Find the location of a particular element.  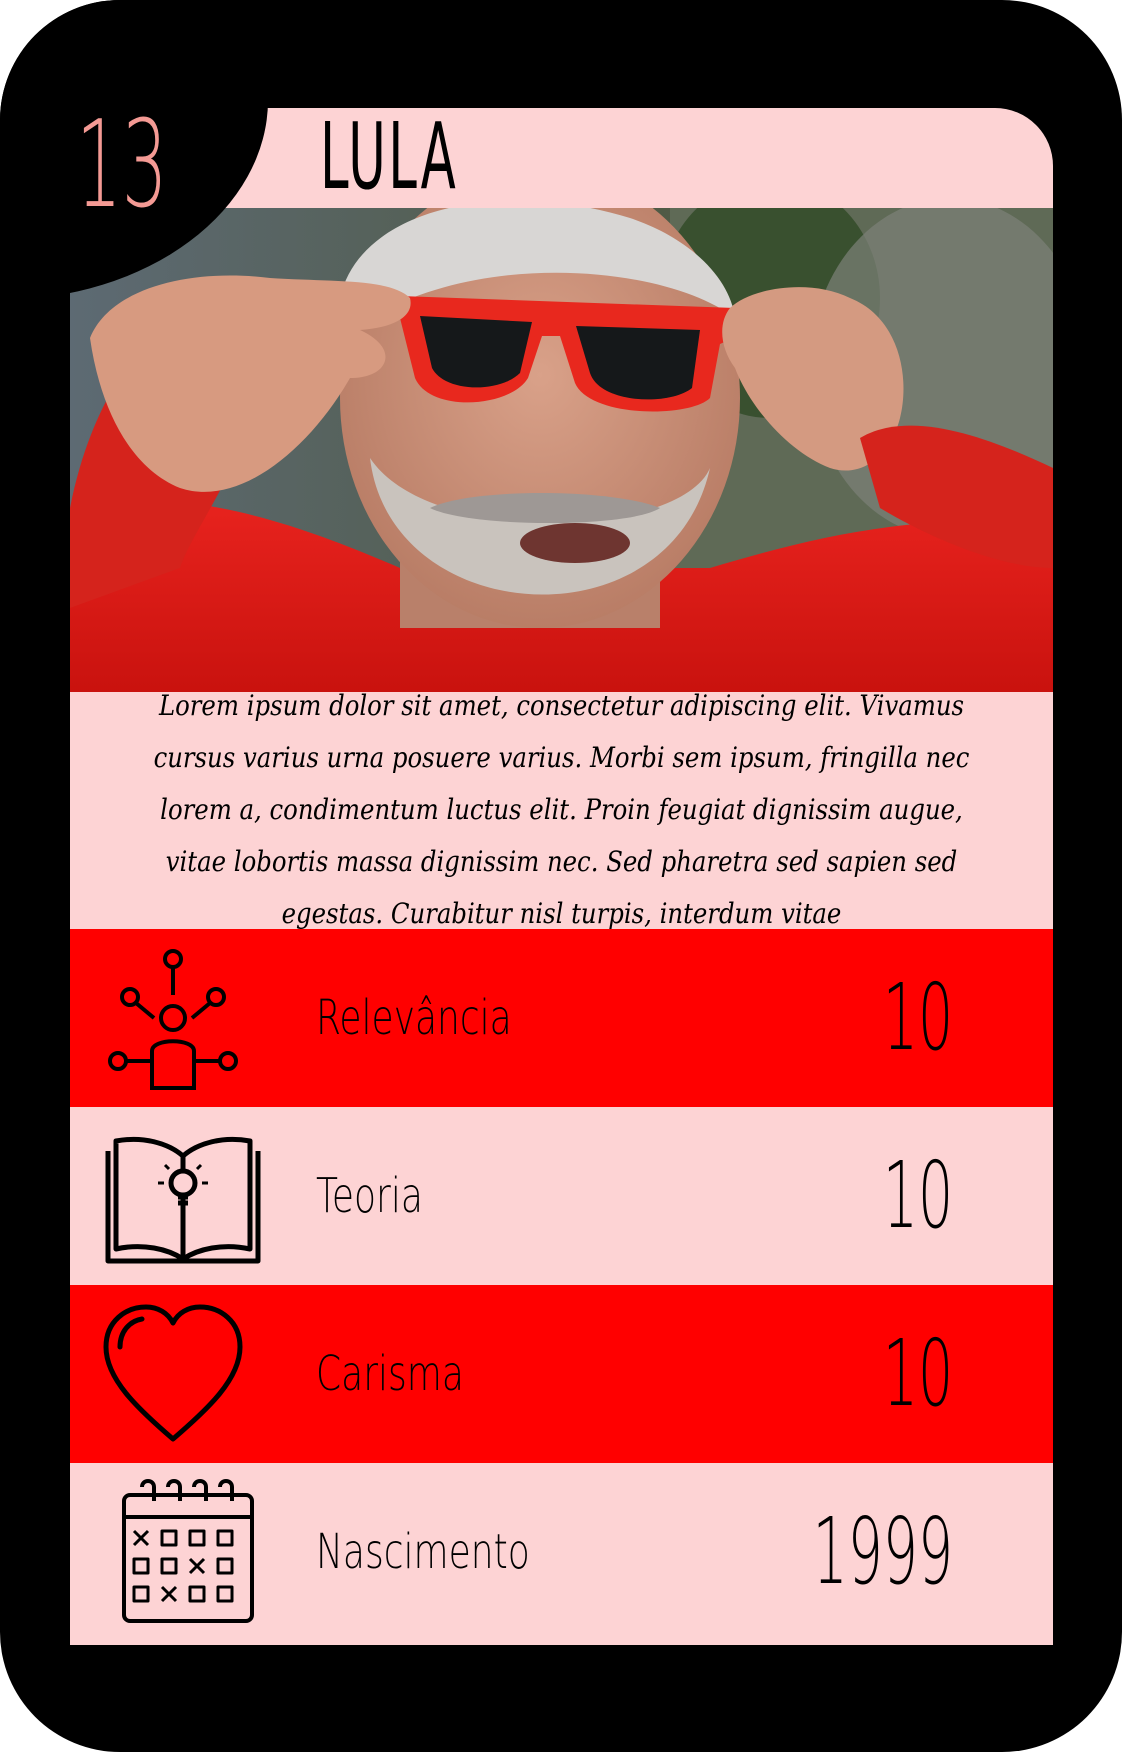

network-person-icon is located at coordinates (173, 1018).